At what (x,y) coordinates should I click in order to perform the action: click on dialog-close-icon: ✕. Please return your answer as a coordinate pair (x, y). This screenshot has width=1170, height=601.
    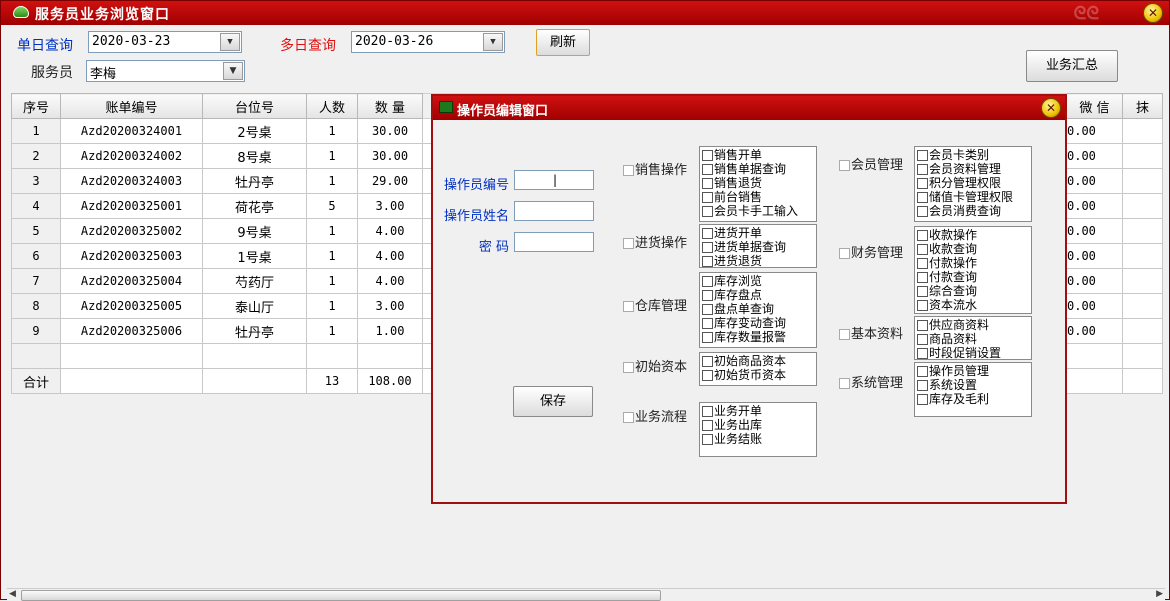
    Looking at the image, I should click on (1051, 108).